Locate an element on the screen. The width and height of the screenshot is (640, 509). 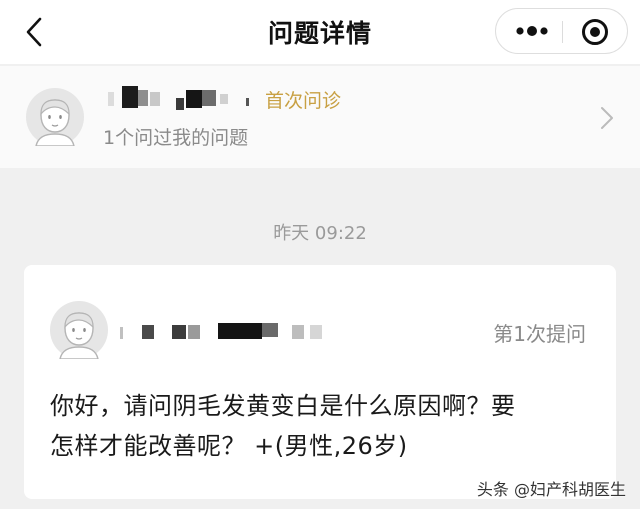
doctor-name-redacted is located at coordinates (264, 101).